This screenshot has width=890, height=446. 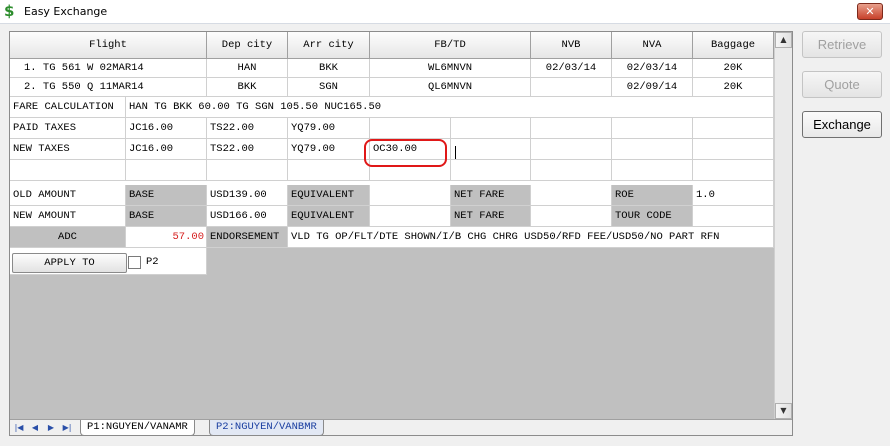 I want to click on new-net-fare-value, so click(x=571, y=216).